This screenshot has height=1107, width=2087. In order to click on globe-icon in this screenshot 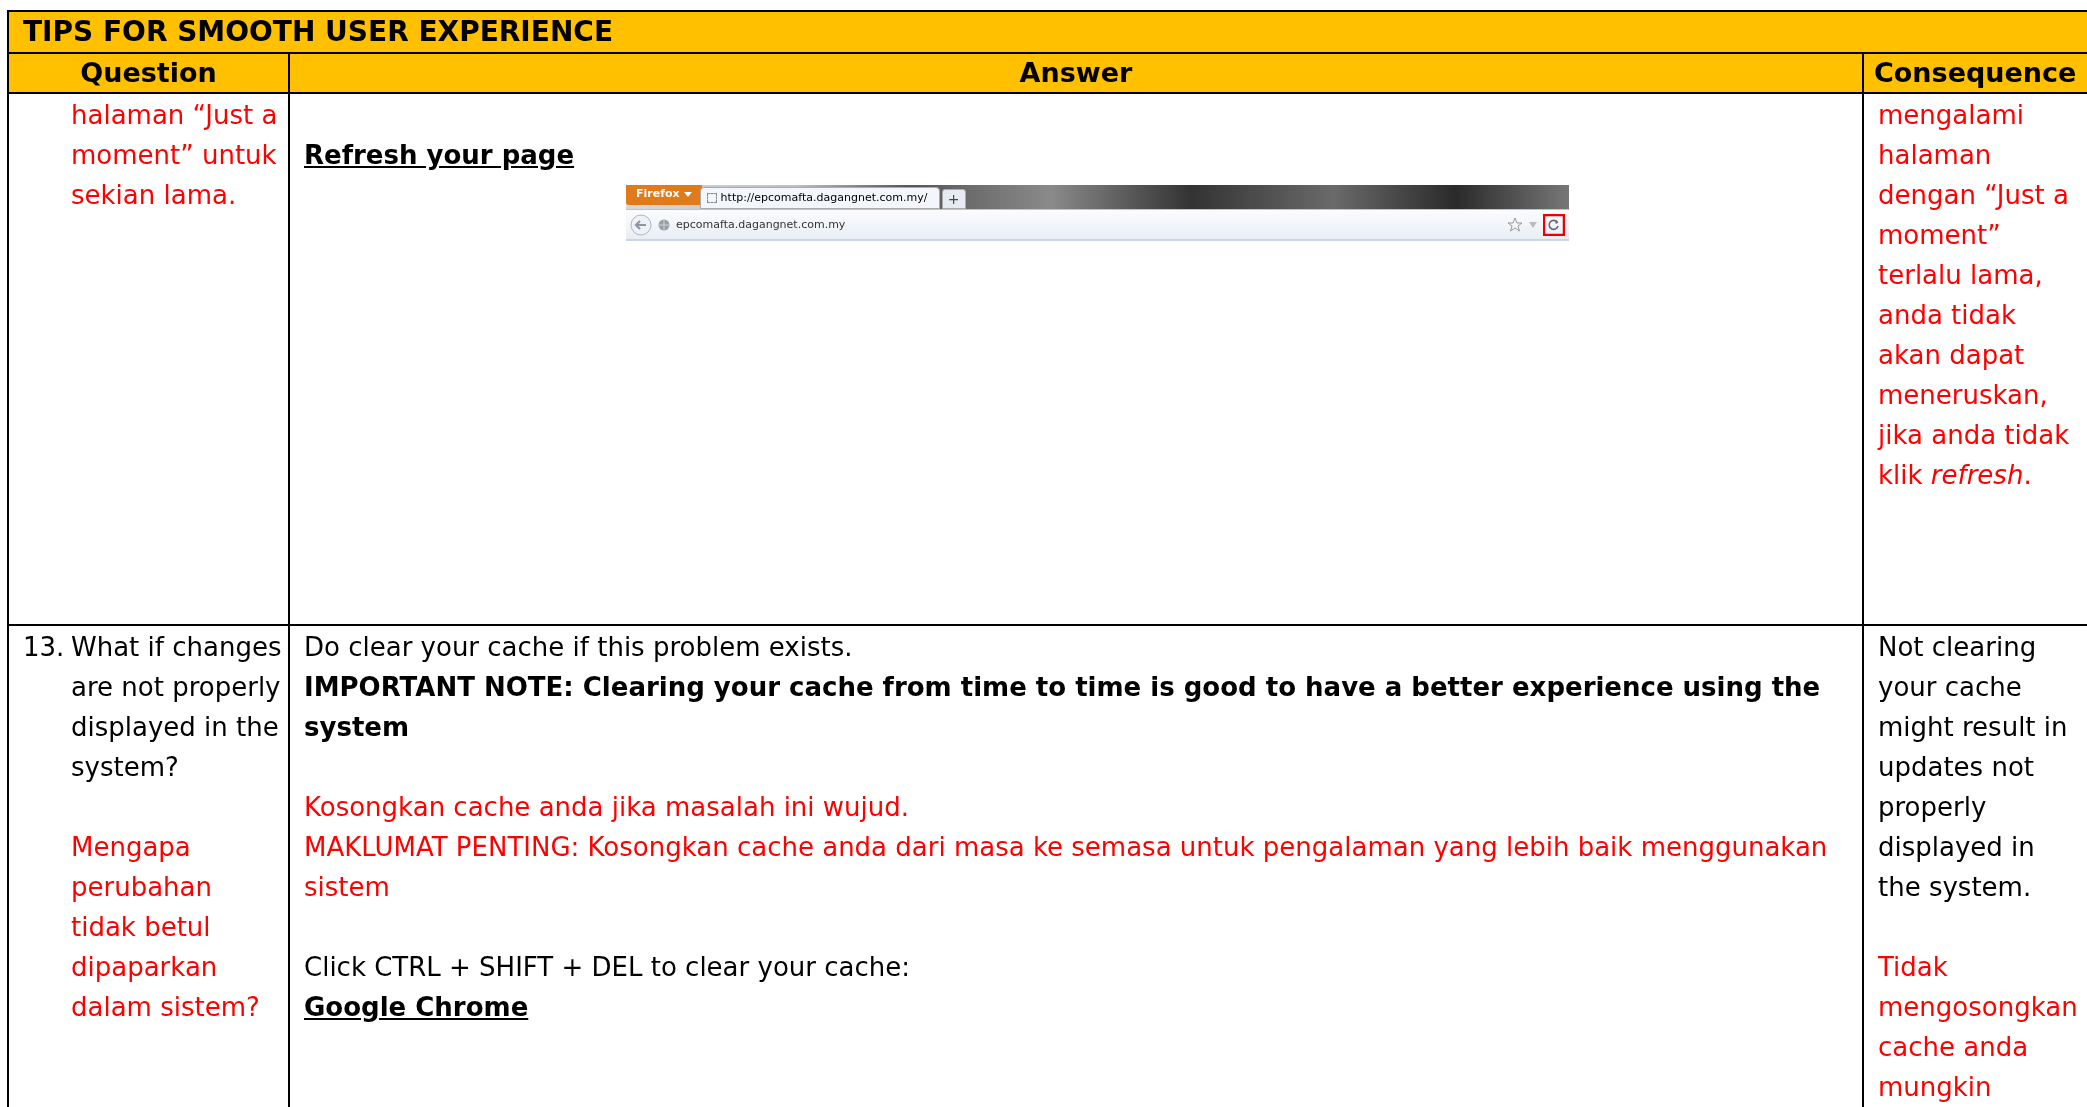, I will do `click(664, 224)`.